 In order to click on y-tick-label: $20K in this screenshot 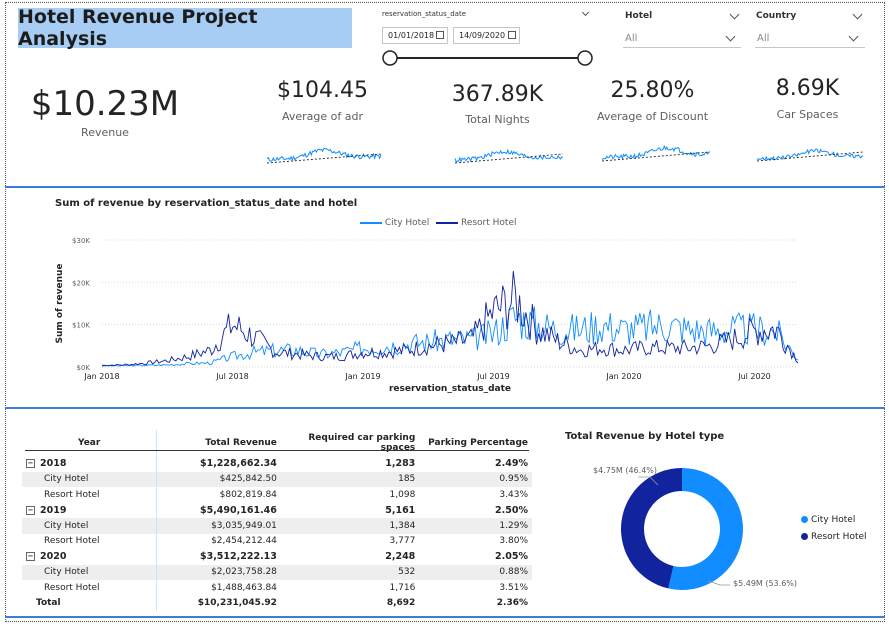, I will do `click(81, 283)`.